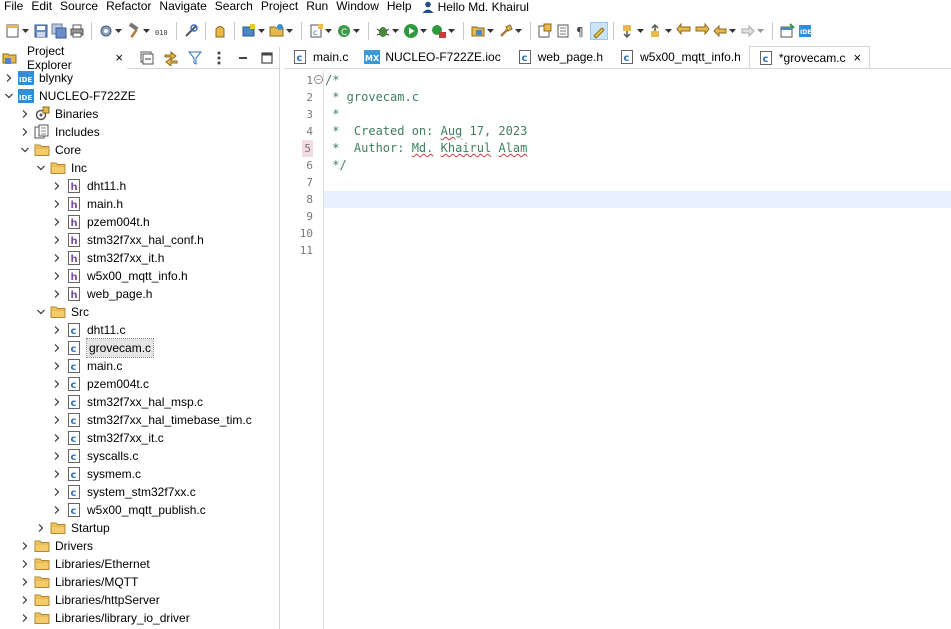 This screenshot has width=951, height=629. Describe the element at coordinates (139, 618) in the screenshot. I see `tree-item: Libraries/library_io_driver` at that location.